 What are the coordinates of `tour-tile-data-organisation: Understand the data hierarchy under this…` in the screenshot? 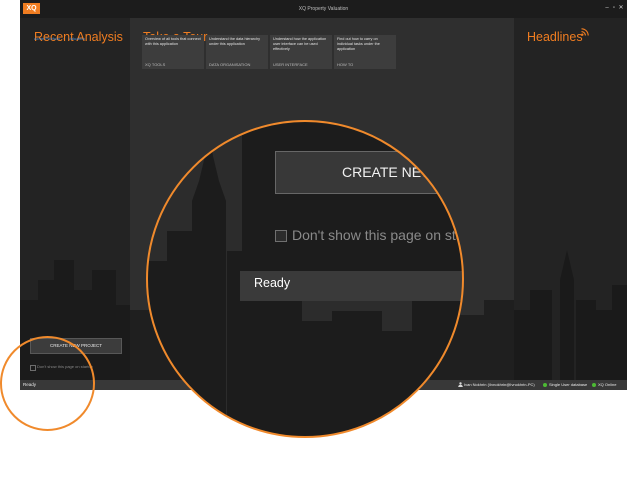 It's located at (237, 52).